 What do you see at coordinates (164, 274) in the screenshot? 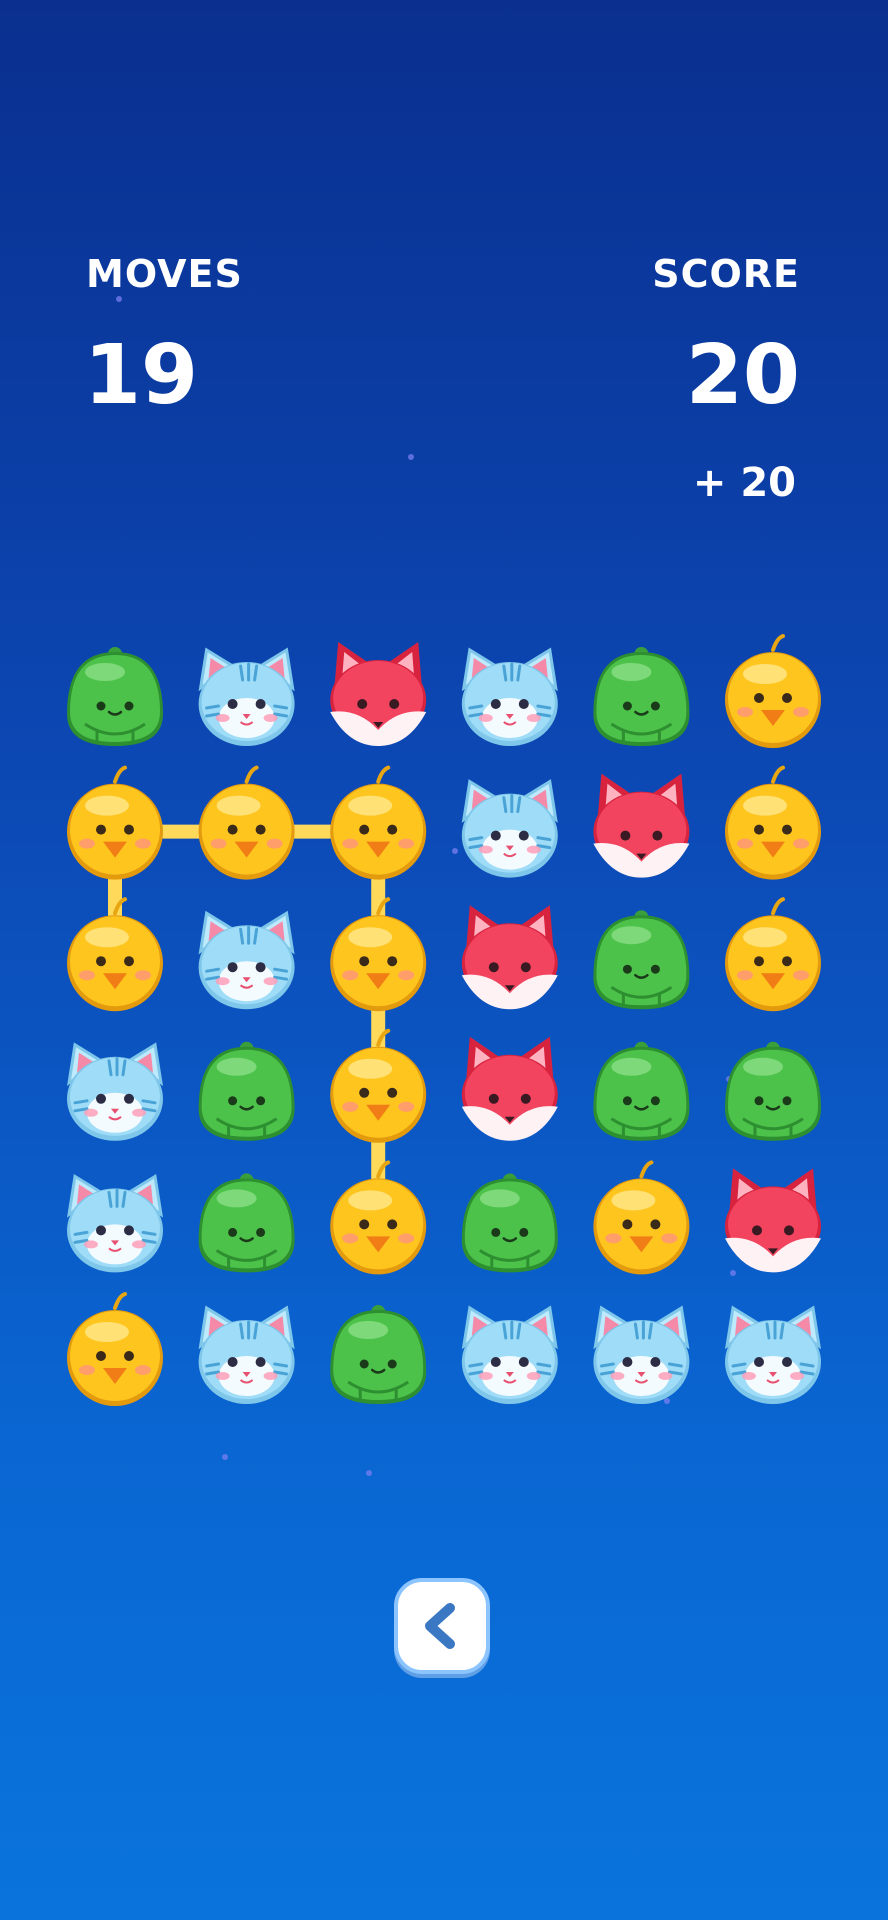
I see `moves-label: MOVES` at bounding box center [164, 274].